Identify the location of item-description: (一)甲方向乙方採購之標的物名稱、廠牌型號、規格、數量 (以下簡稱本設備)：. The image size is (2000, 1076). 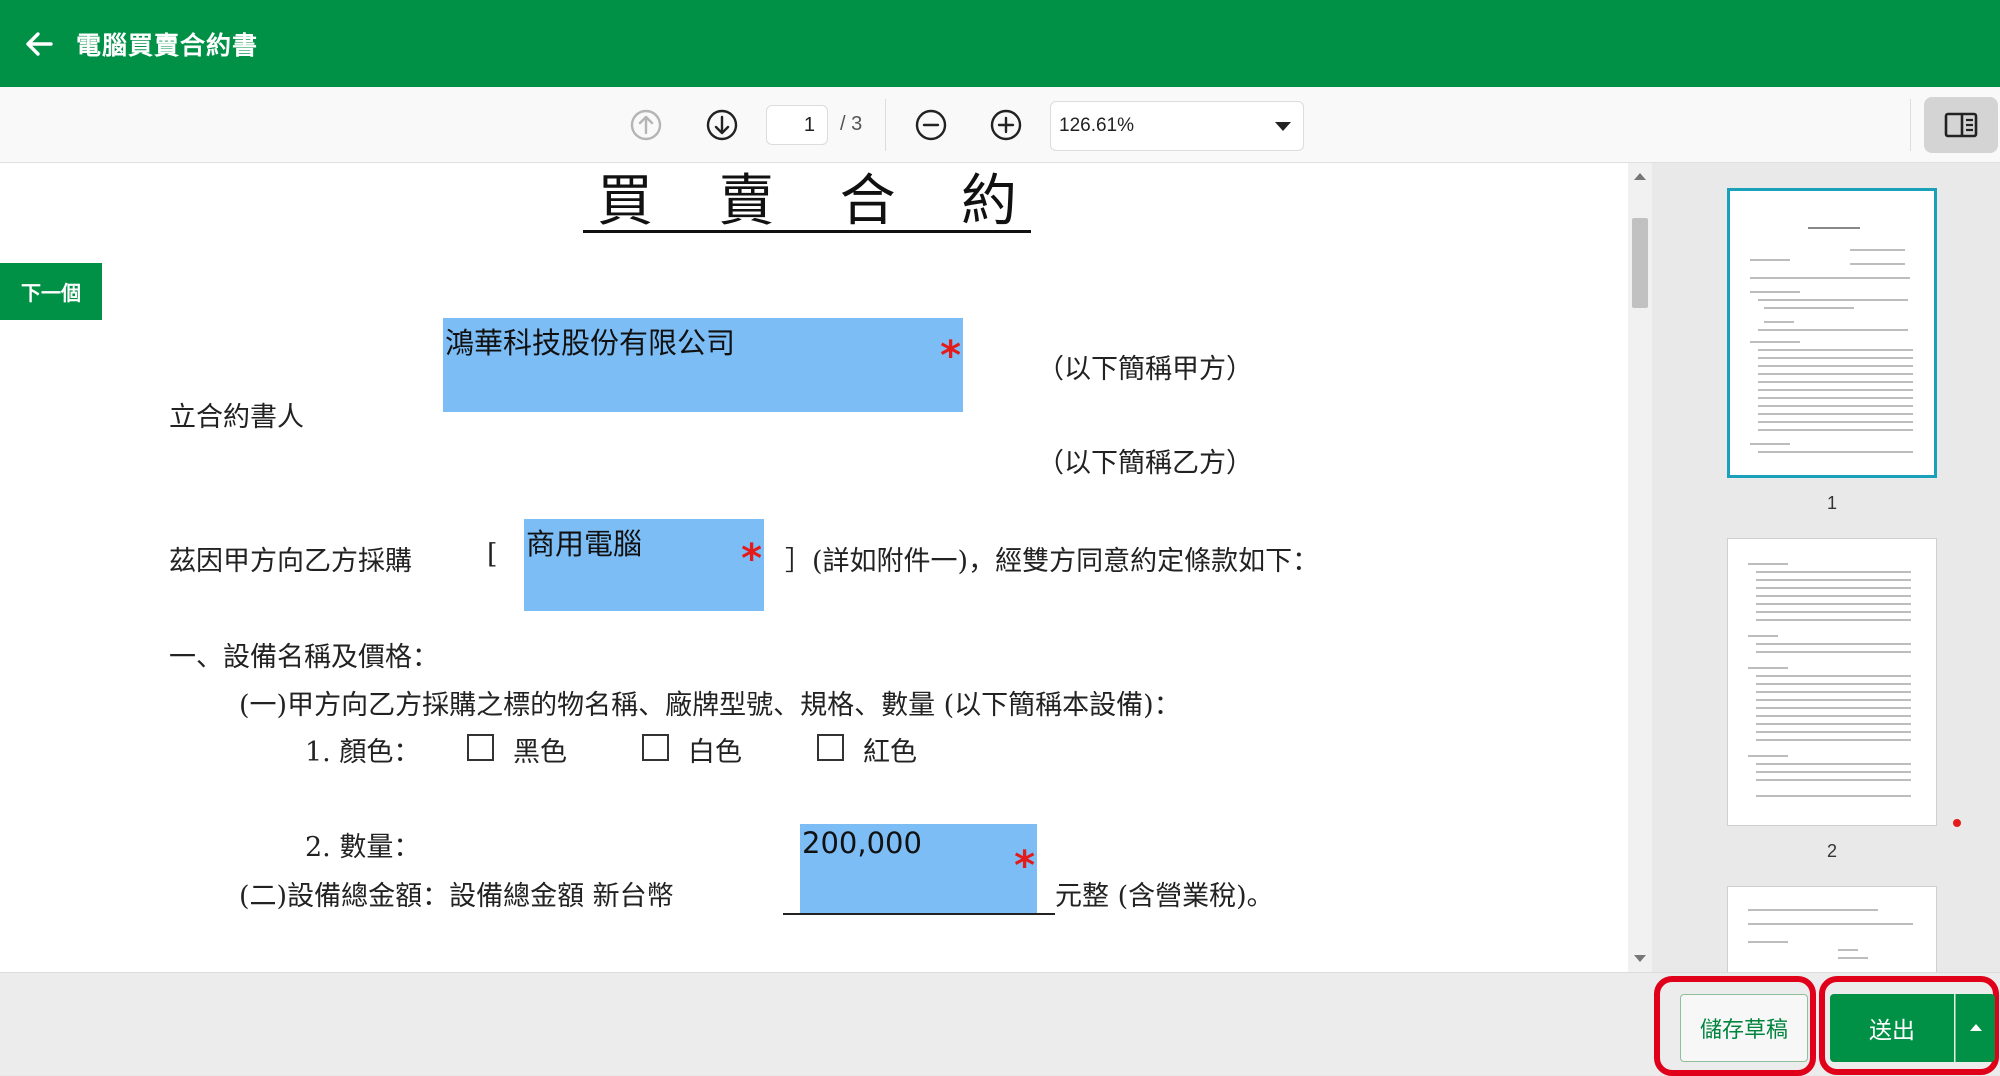
(710, 705).